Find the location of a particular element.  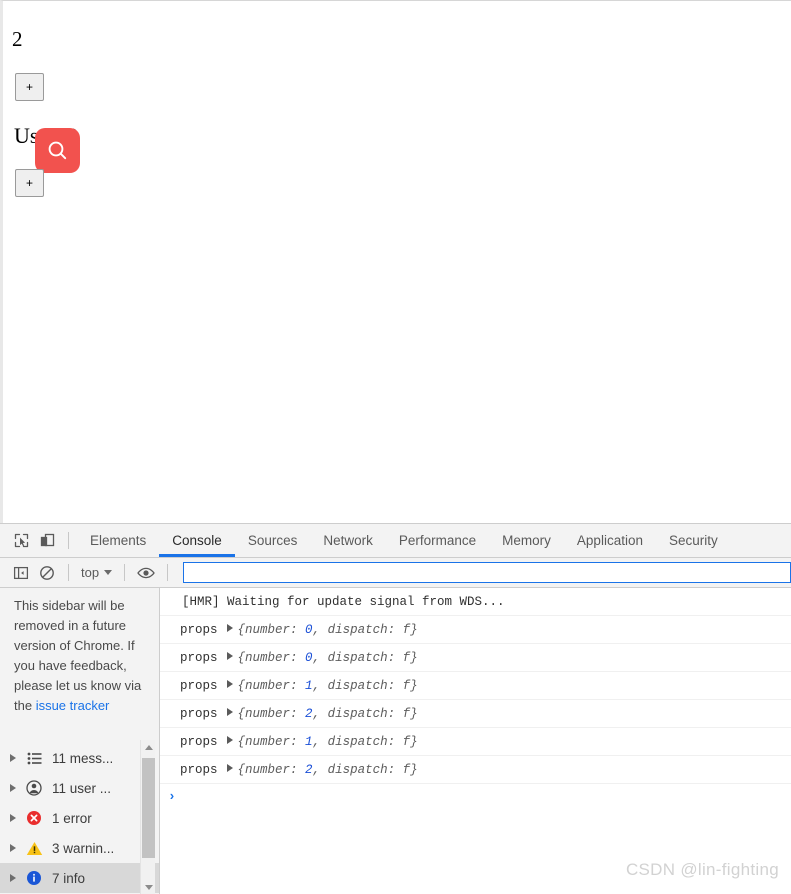

object-preview: {number: 1, dispatch: f} is located at coordinates (328, 686).